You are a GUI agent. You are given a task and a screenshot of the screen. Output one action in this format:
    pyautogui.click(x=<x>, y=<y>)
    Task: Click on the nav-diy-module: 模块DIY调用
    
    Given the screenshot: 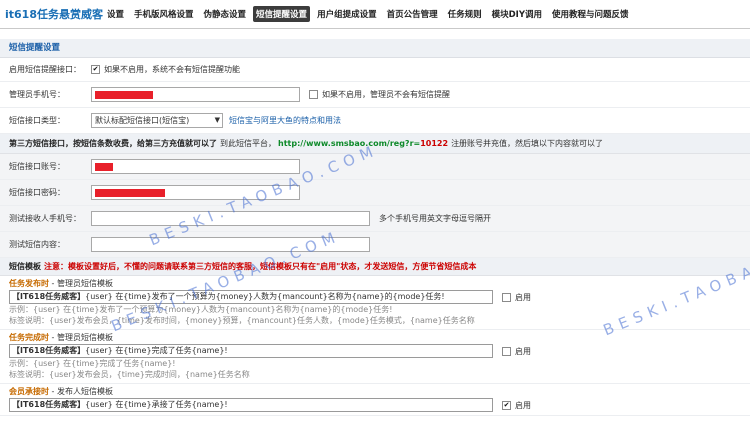 What is the action you would take?
    pyautogui.click(x=517, y=14)
    